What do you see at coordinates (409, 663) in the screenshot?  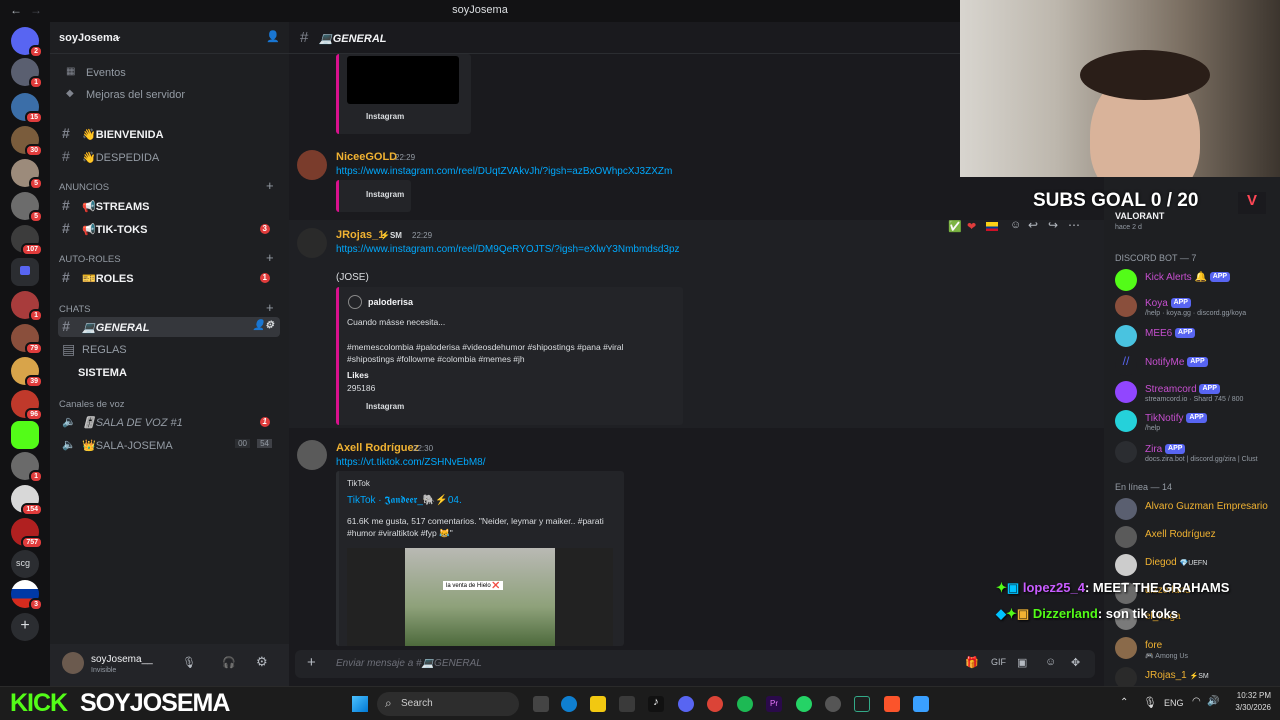 I see `message-input: Enviar mensaje a #💻GENERAL` at bounding box center [409, 663].